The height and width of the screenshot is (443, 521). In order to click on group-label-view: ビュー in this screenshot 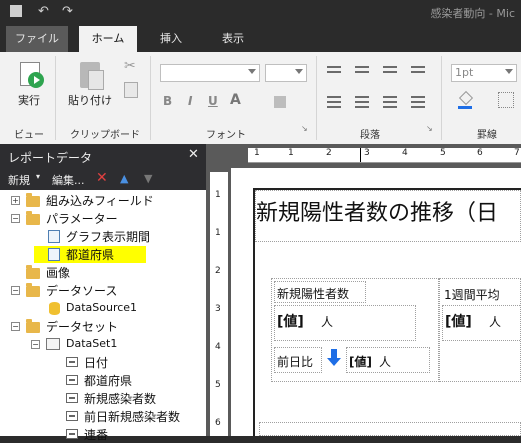, I will do `click(29, 135)`.